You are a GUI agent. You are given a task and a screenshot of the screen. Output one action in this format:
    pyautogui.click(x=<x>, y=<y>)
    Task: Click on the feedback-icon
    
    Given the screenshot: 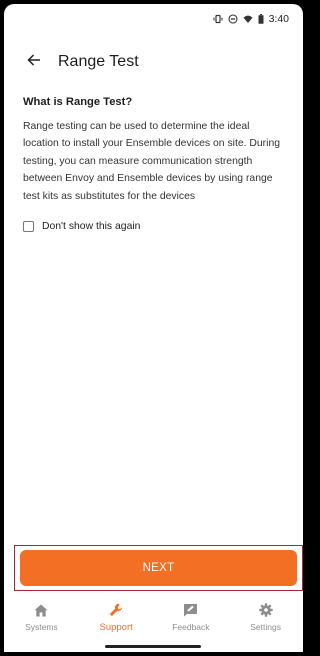 What is the action you would take?
    pyautogui.click(x=190, y=610)
    